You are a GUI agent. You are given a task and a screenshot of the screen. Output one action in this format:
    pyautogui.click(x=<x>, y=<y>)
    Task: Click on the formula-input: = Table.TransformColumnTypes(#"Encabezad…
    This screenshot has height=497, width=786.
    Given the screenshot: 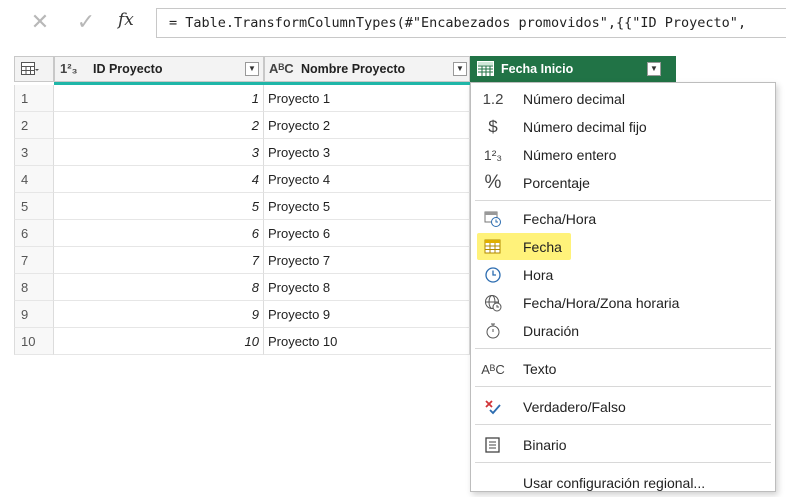 What is the action you would take?
    pyautogui.click(x=471, y=23)
    